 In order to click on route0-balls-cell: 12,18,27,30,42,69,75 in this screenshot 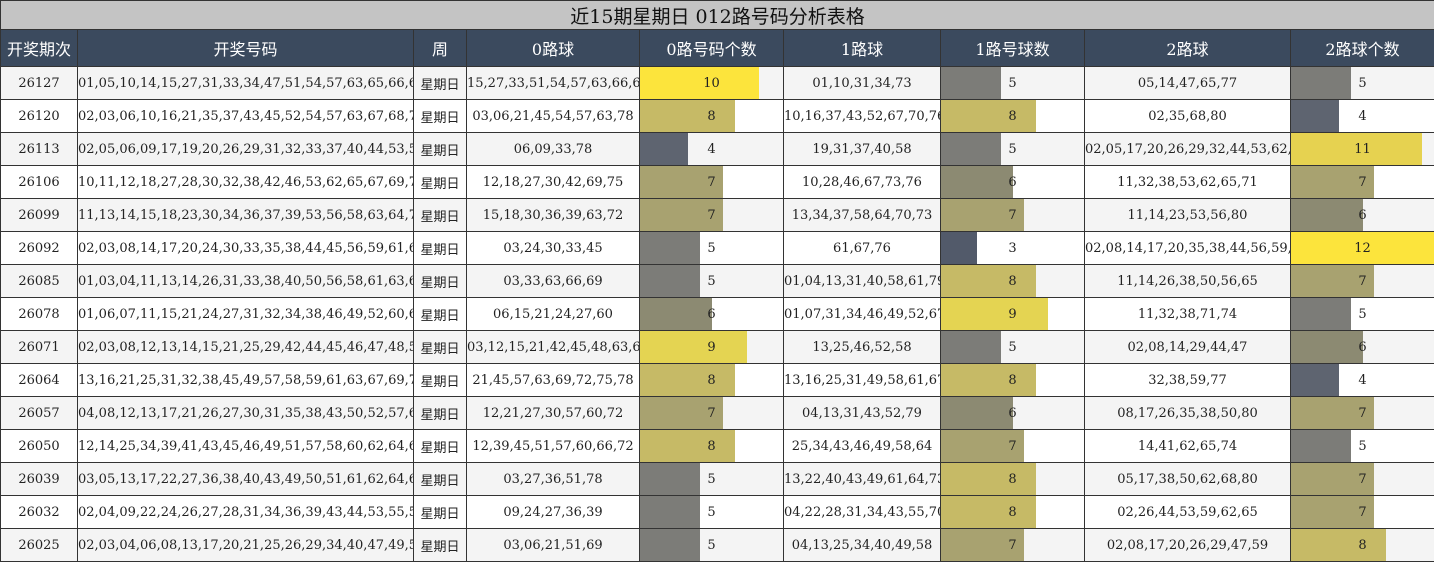, I will do `click(553, 182)`.